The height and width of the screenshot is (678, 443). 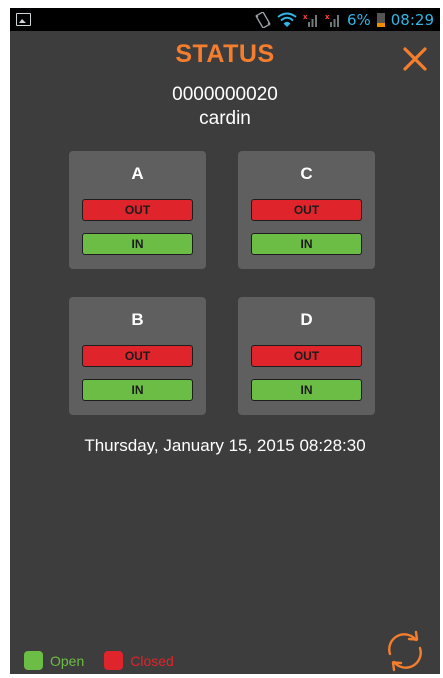 I want to click on gate-d-panel: D OUT IN, so click(x=306, y=356).